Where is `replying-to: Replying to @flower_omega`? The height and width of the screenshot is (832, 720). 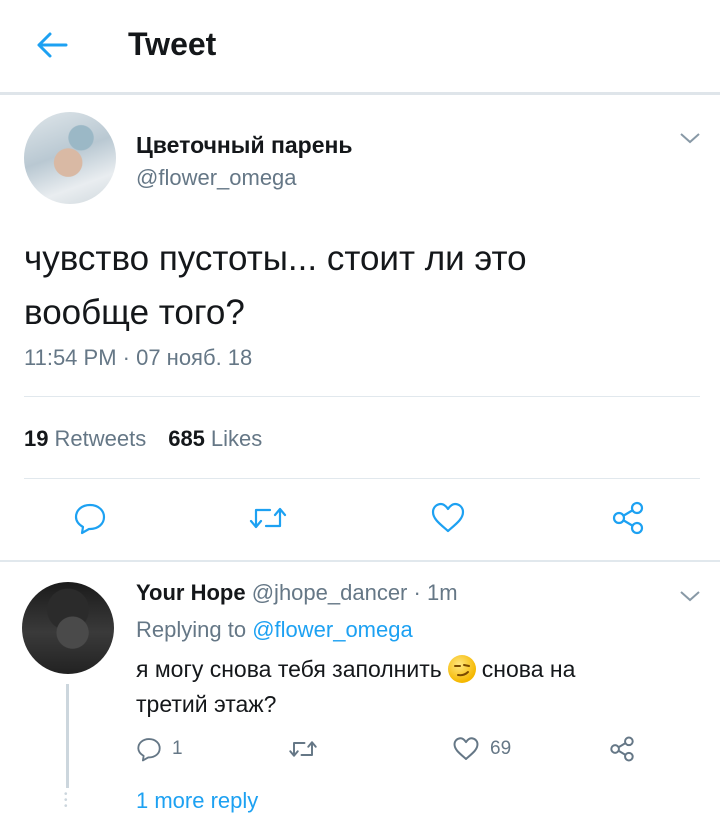
replying-to: Replying to @flower_omega is located at coordinates (274, 630).